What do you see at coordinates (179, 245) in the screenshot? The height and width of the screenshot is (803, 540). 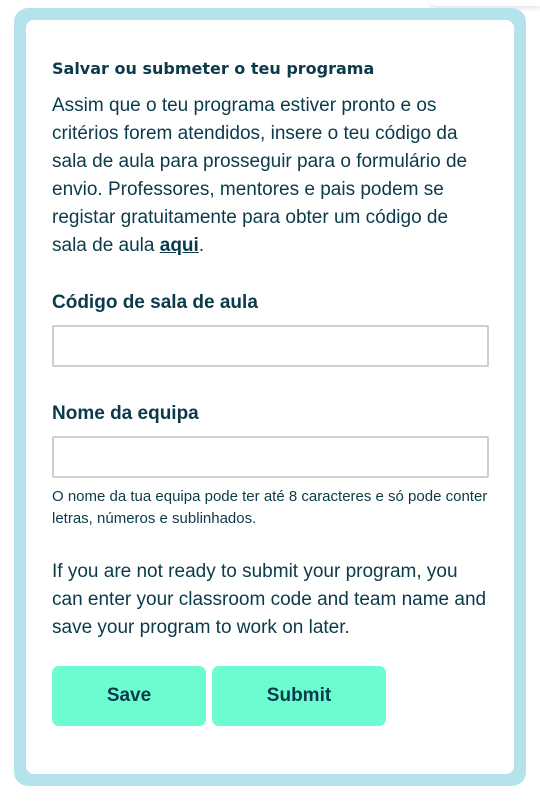 I see `register-here-link: aqui` at bounding box center [179, 245].